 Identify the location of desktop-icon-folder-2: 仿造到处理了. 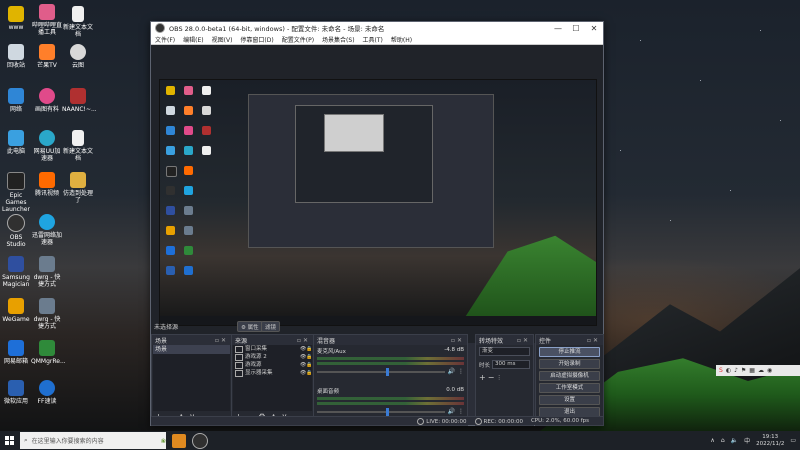
(78, 188).